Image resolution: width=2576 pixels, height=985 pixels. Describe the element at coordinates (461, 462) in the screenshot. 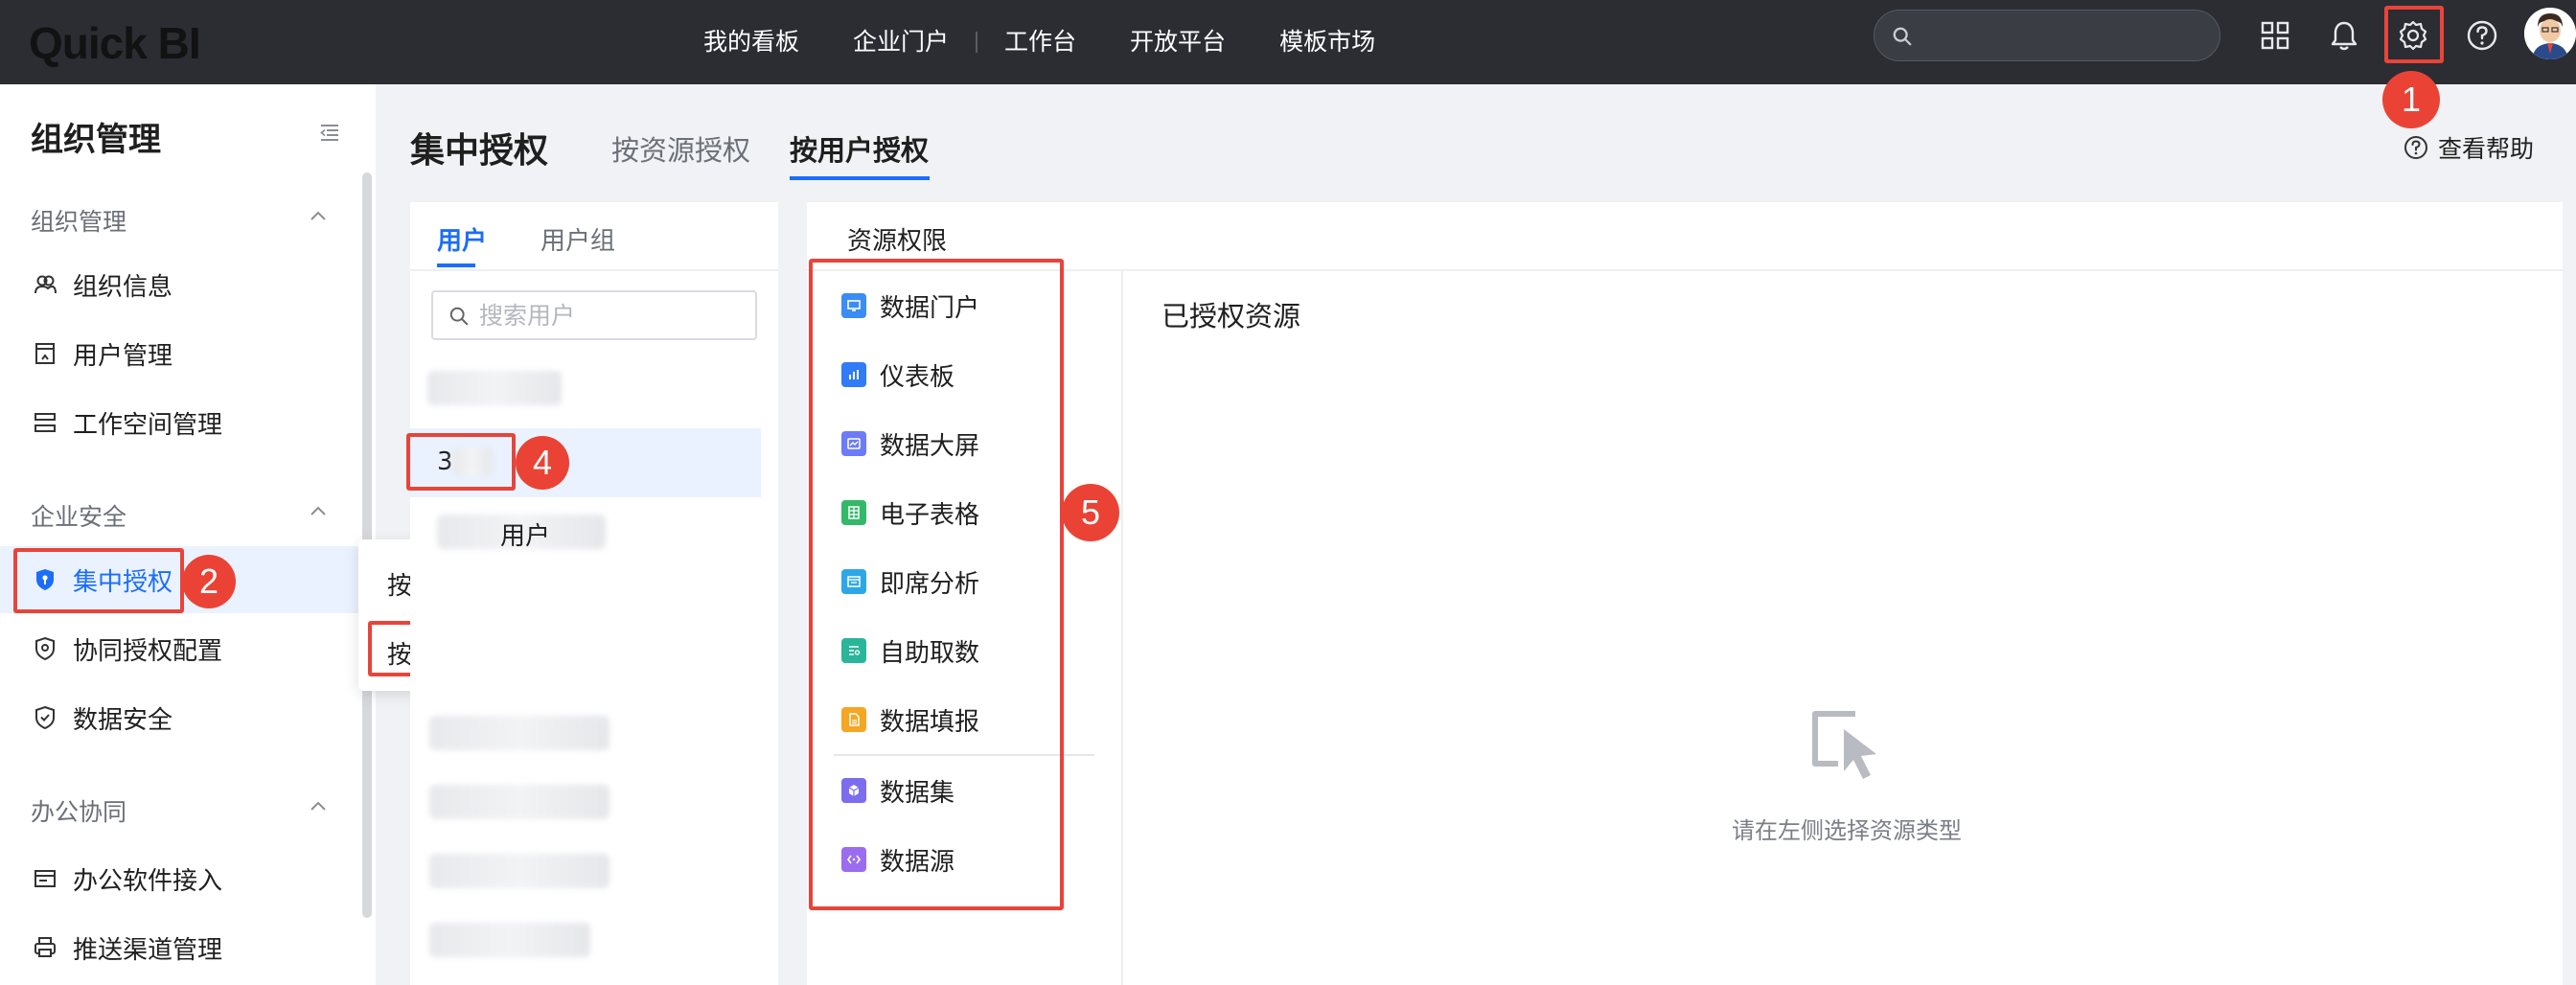

I see `annotation-box-selected-user` at that location.